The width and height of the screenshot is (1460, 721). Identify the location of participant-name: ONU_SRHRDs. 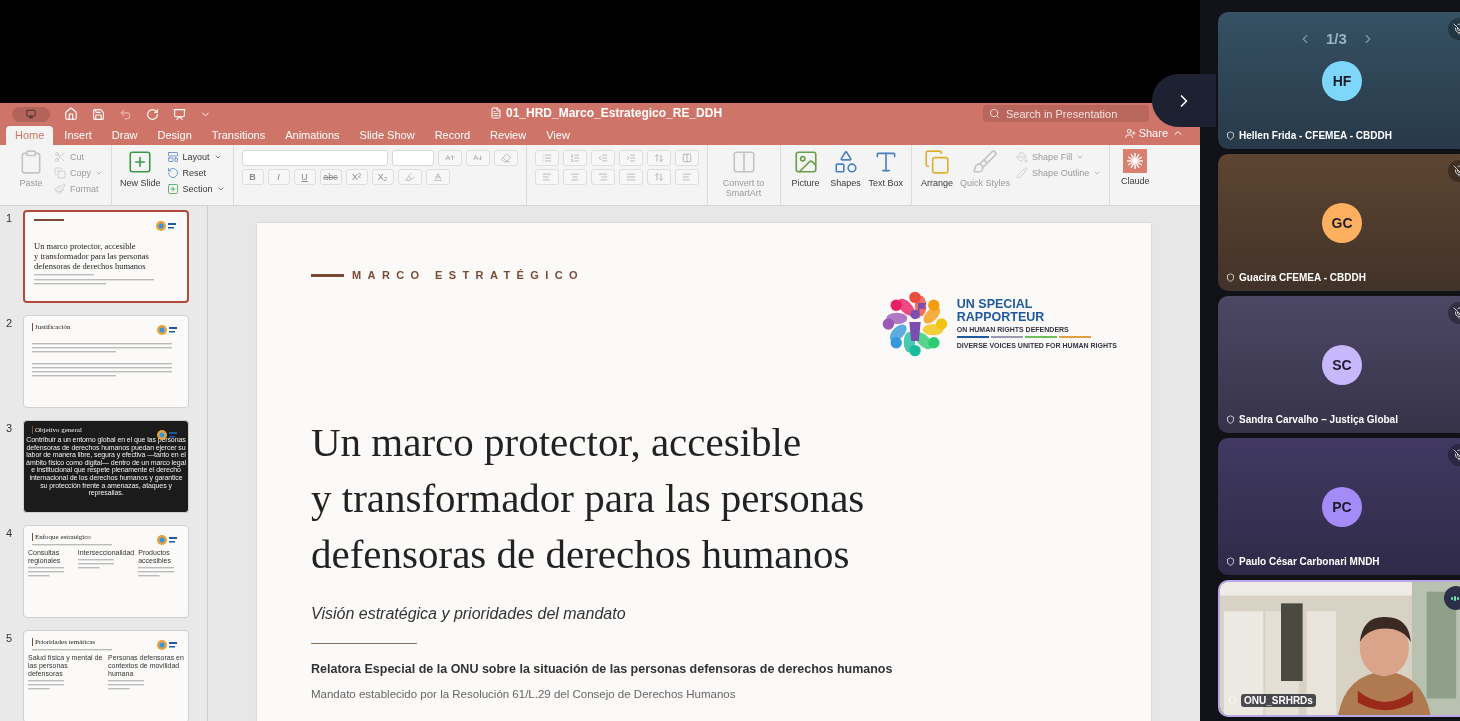
(1278, 700).